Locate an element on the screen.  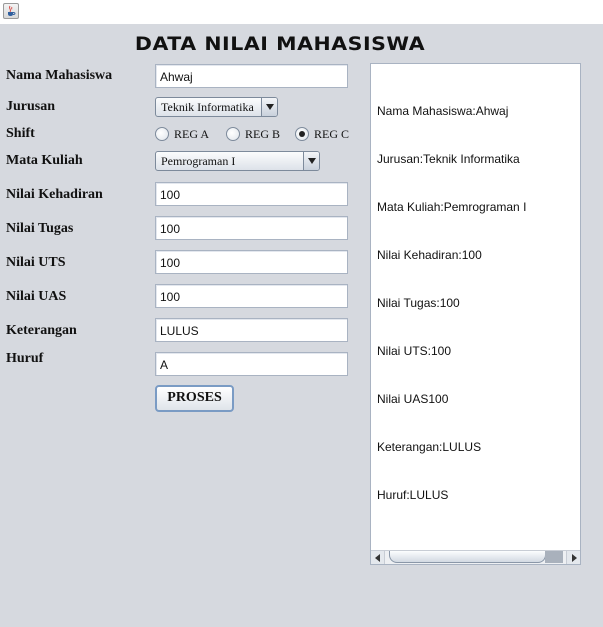
output-line: Nilai UAS100 is located at coordinates (413, 399).